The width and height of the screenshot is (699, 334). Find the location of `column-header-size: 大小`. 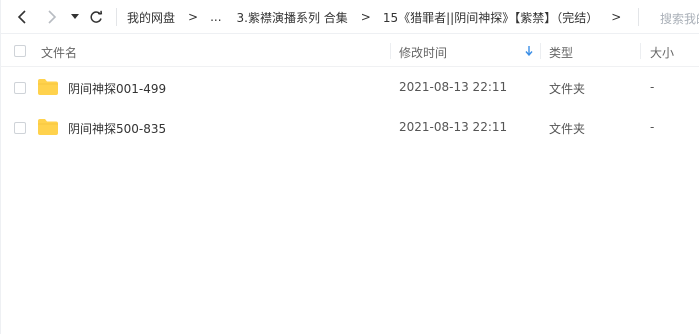

column-header-size: 大小 is located at coordinates (662, 52).